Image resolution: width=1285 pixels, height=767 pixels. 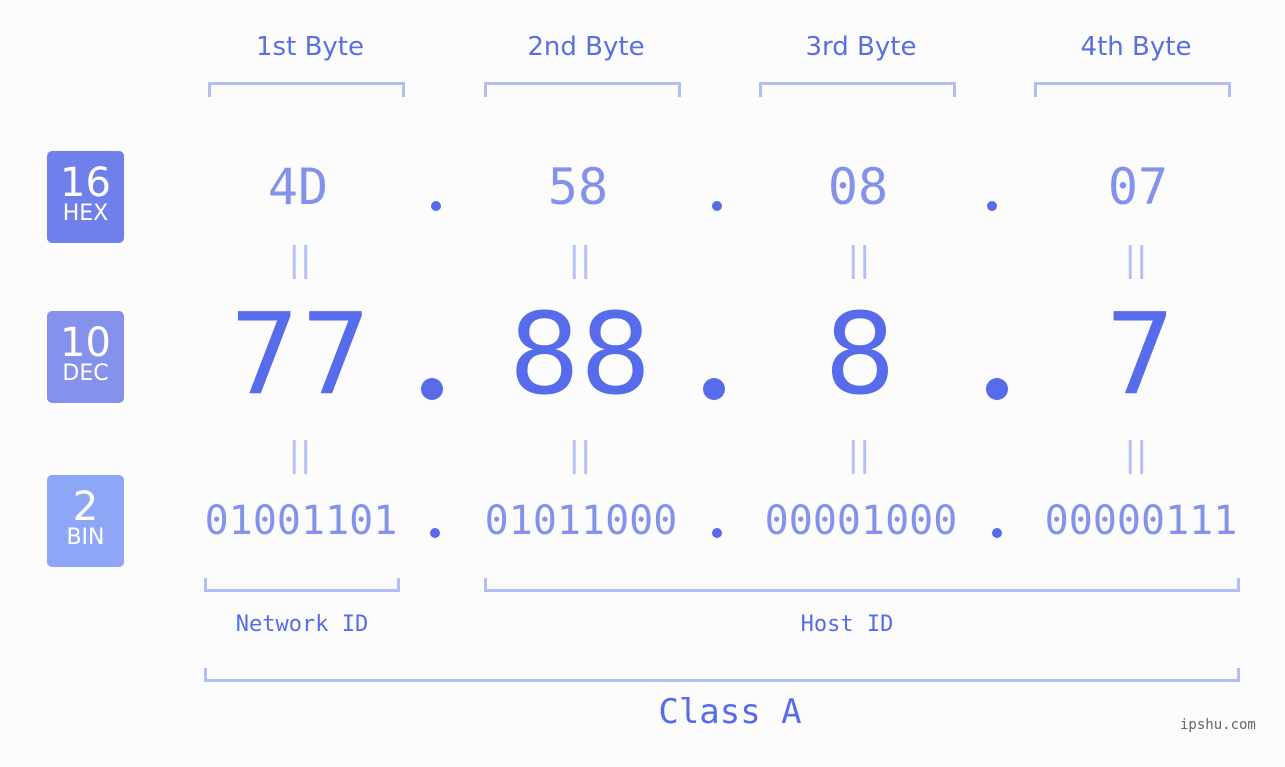 What do you see at coordinates (310, 47) in the screenshot?
I see `byte-header-1: 1st Byte` at bounding box center [310, 47].